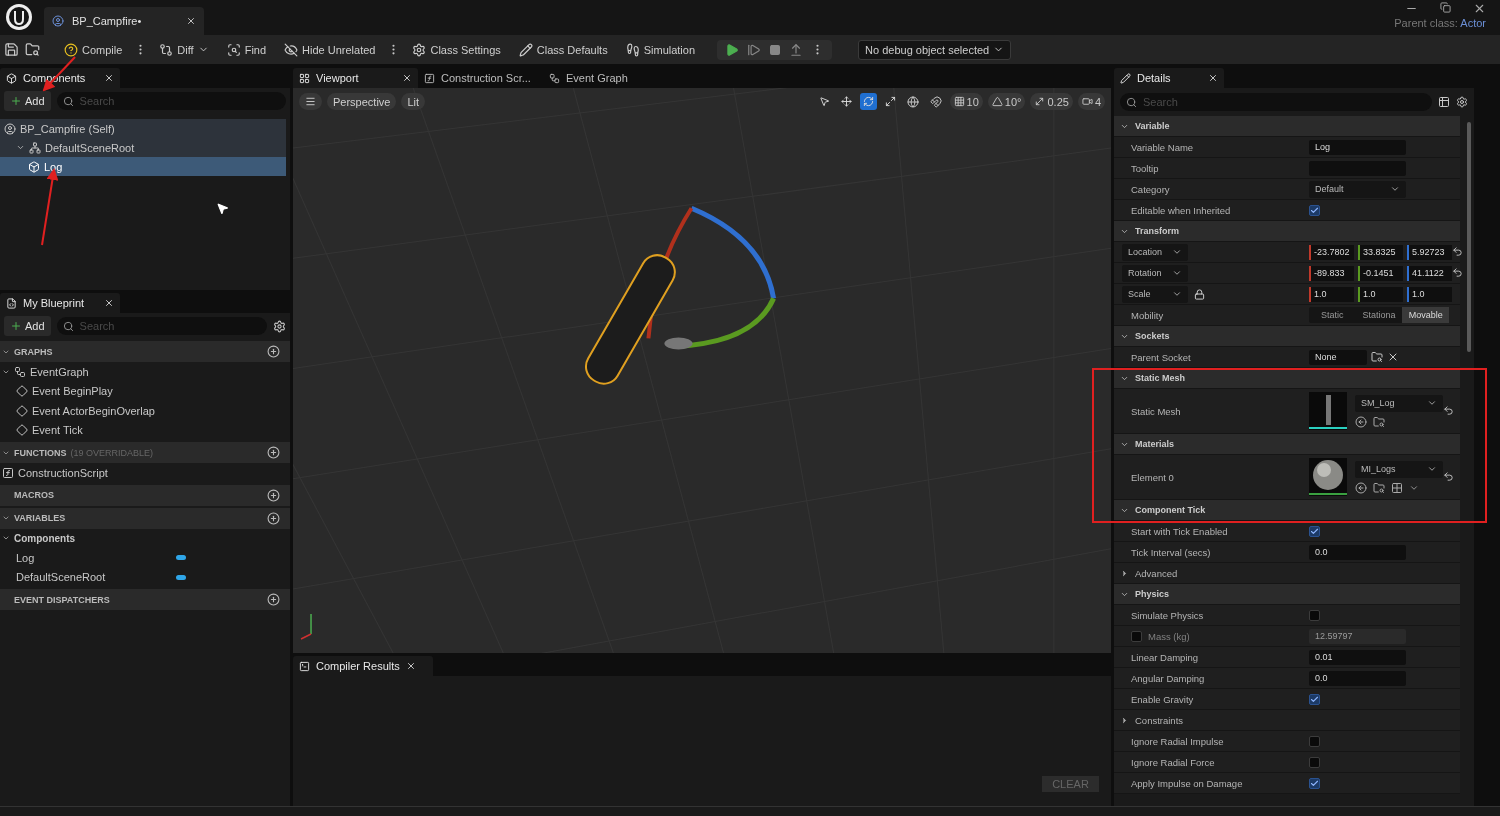  Describe the element at coordinates (1328, 477) in the screenshot. I see `material-thumbnail` at that location.